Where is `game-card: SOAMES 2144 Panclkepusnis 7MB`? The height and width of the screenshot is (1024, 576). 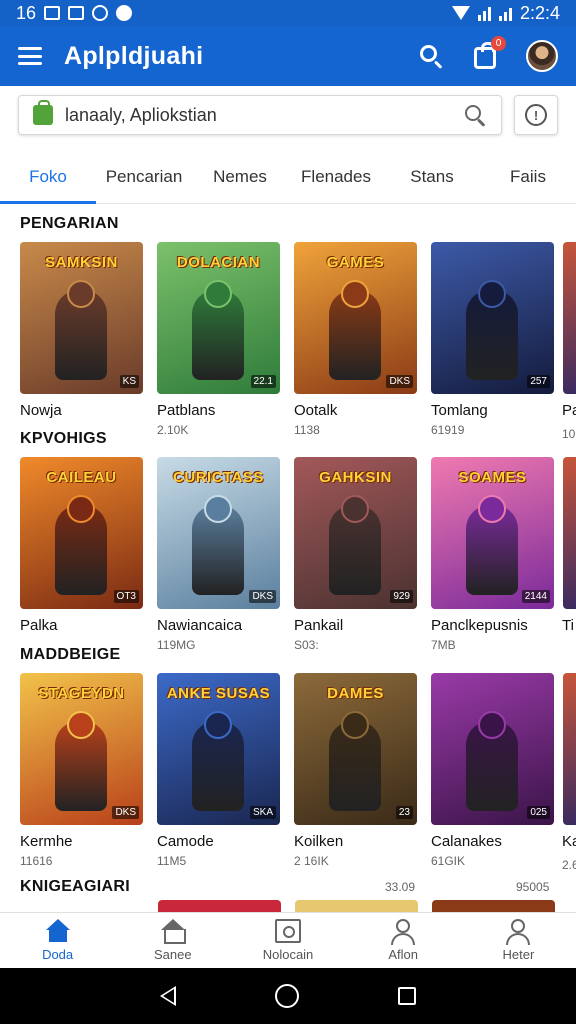
game-card: SOAMES 2144 Panclkepusnis 7MB is located at coordinates (492, 554).